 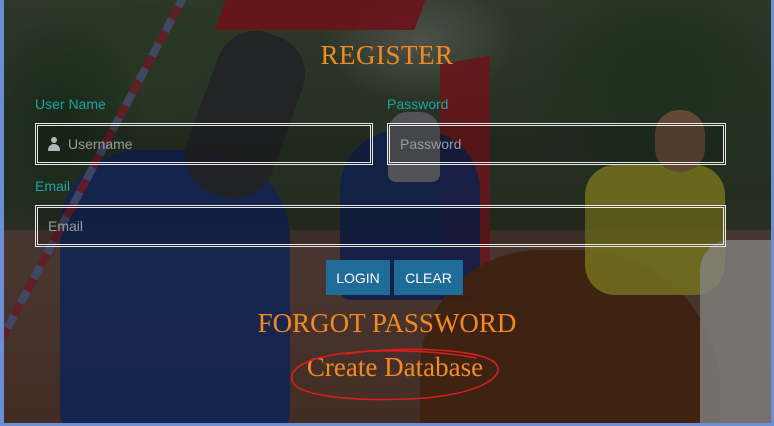 I want to click on email-input, so click(x=380, y=226).